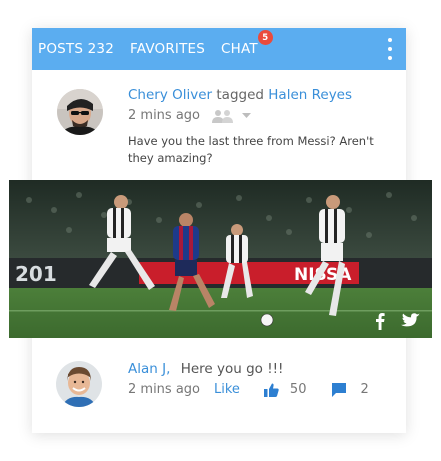 This screenshot has width=441, height=461. What do you see at coordinates (76, 49) in the screenshot?
I see `tab-posts: POSTS 232` at bounding box center [76, 49].